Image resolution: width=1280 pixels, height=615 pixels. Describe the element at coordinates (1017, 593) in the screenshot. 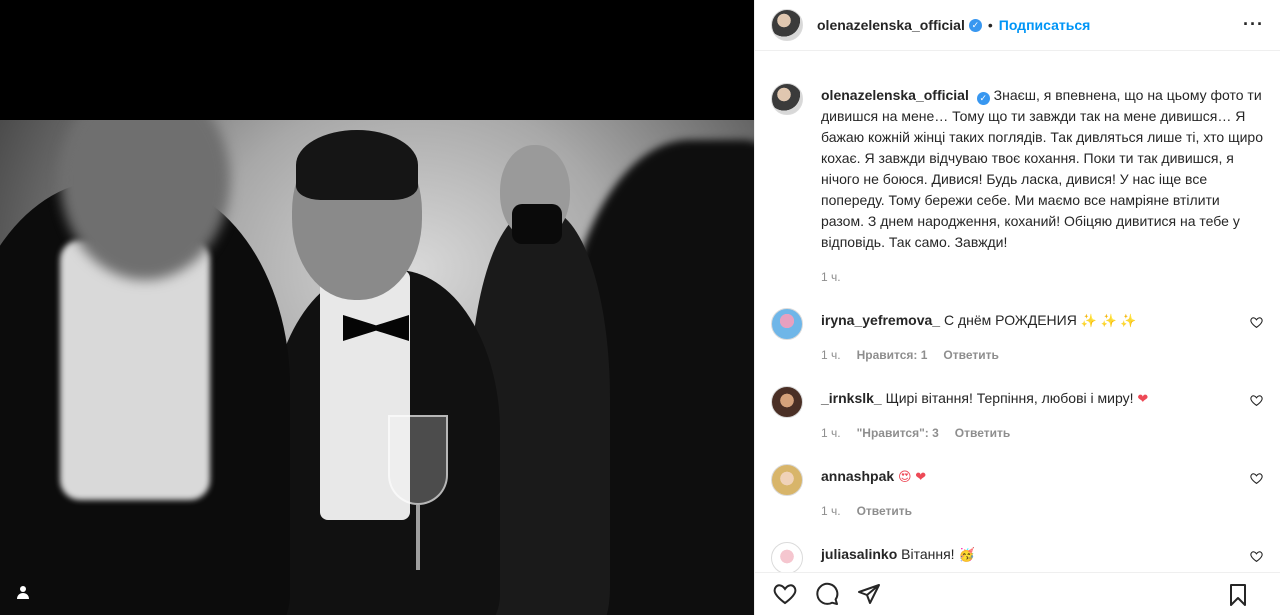

I see `post-actions` at that location.